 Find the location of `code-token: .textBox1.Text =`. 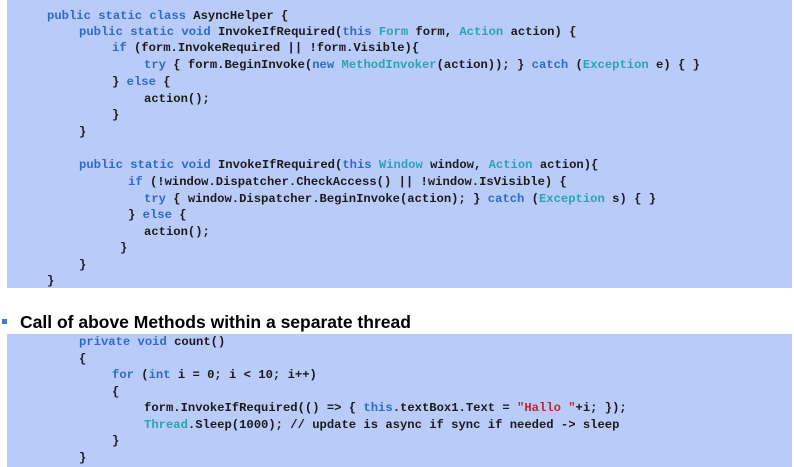

code-token: .textBox1.Text = is located at coordinates (455, 408).